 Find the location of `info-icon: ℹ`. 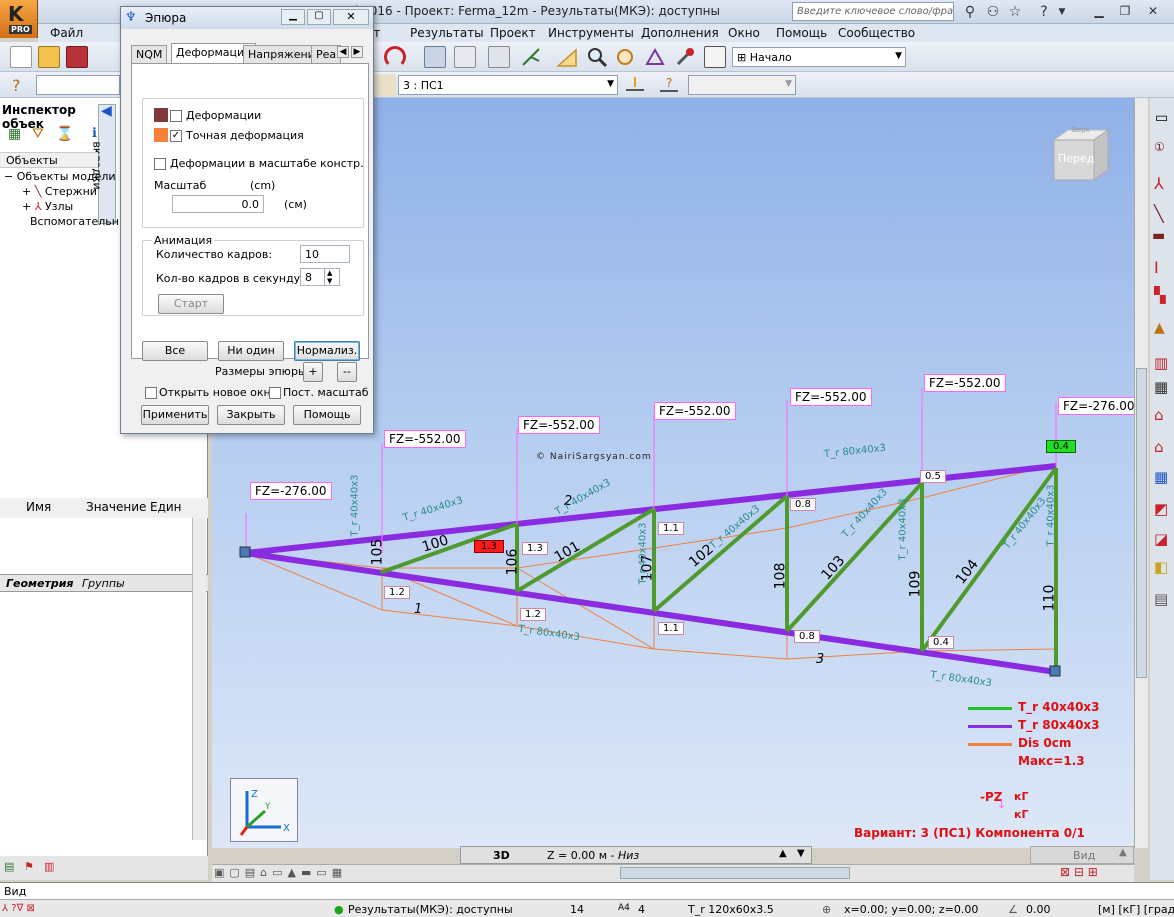

info-icon: ℹ is located at coordinates (94, 133).